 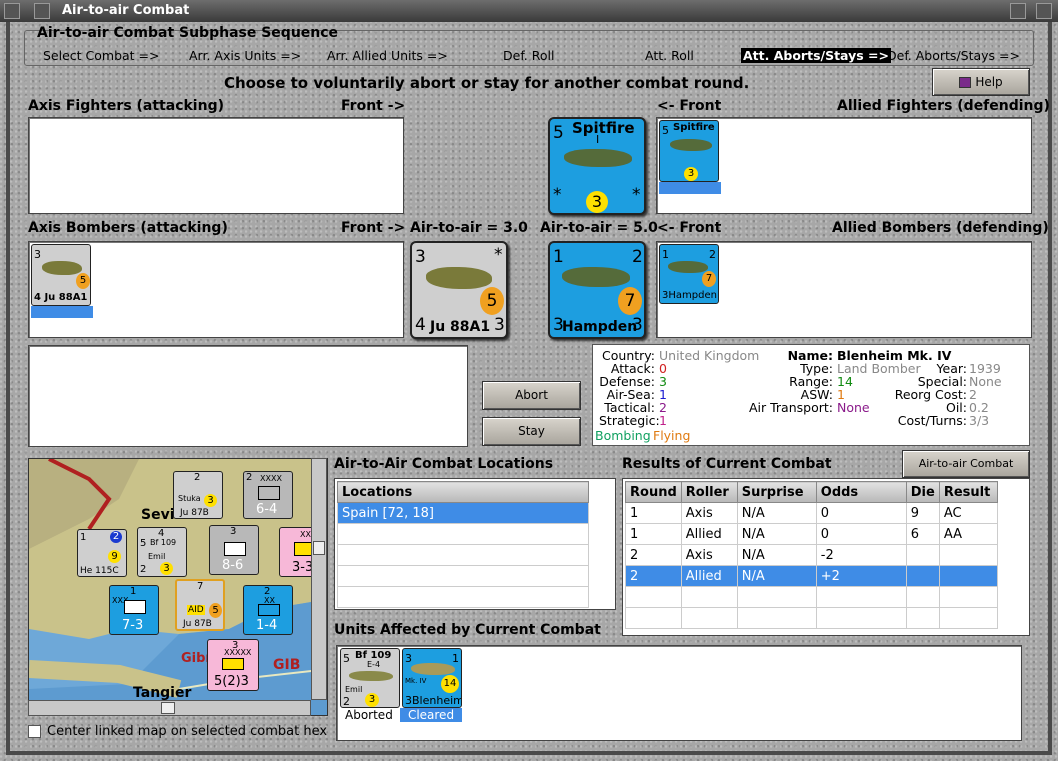 I want to click on allied-front-label: <- Front, so click(x=689, y=106).